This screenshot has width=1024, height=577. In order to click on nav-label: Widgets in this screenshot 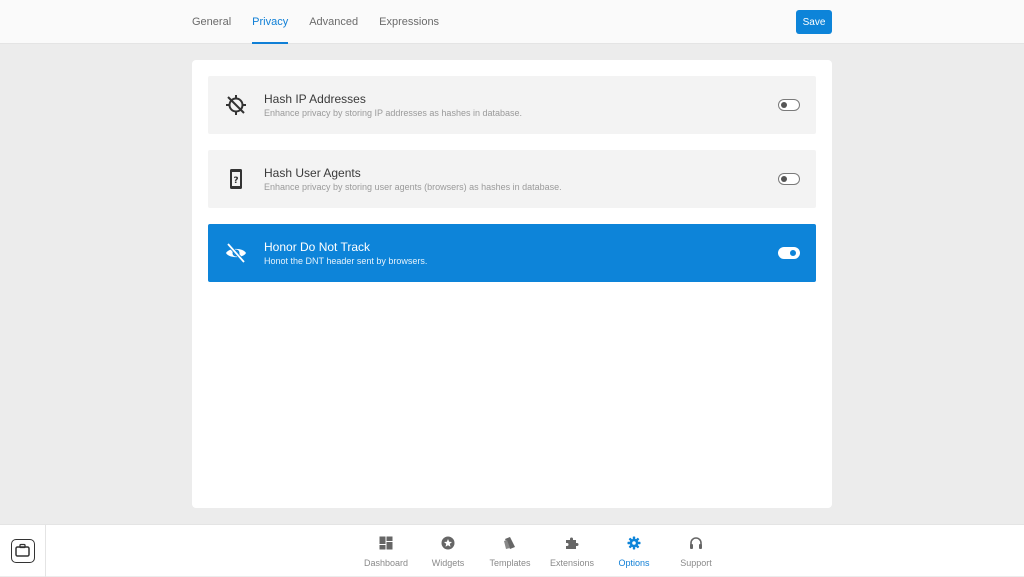, I will do `click(448, 563)`.